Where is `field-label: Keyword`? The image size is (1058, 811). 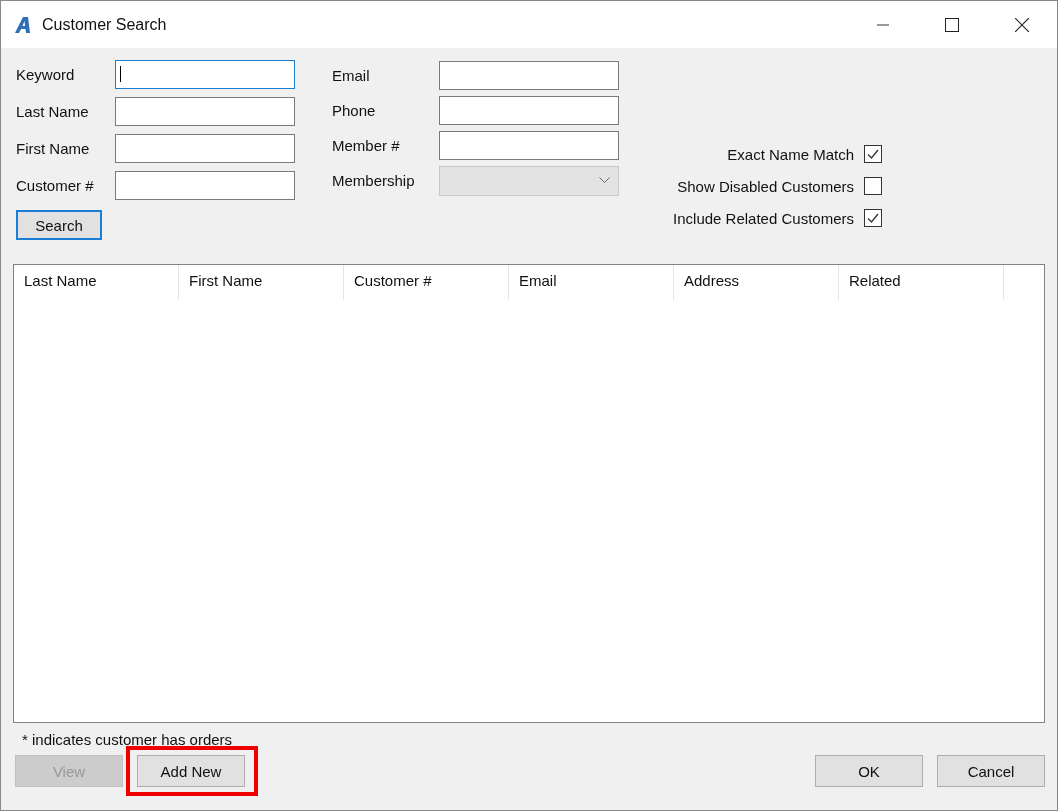 field-label: Keyword is located at coordinates (46, 74).